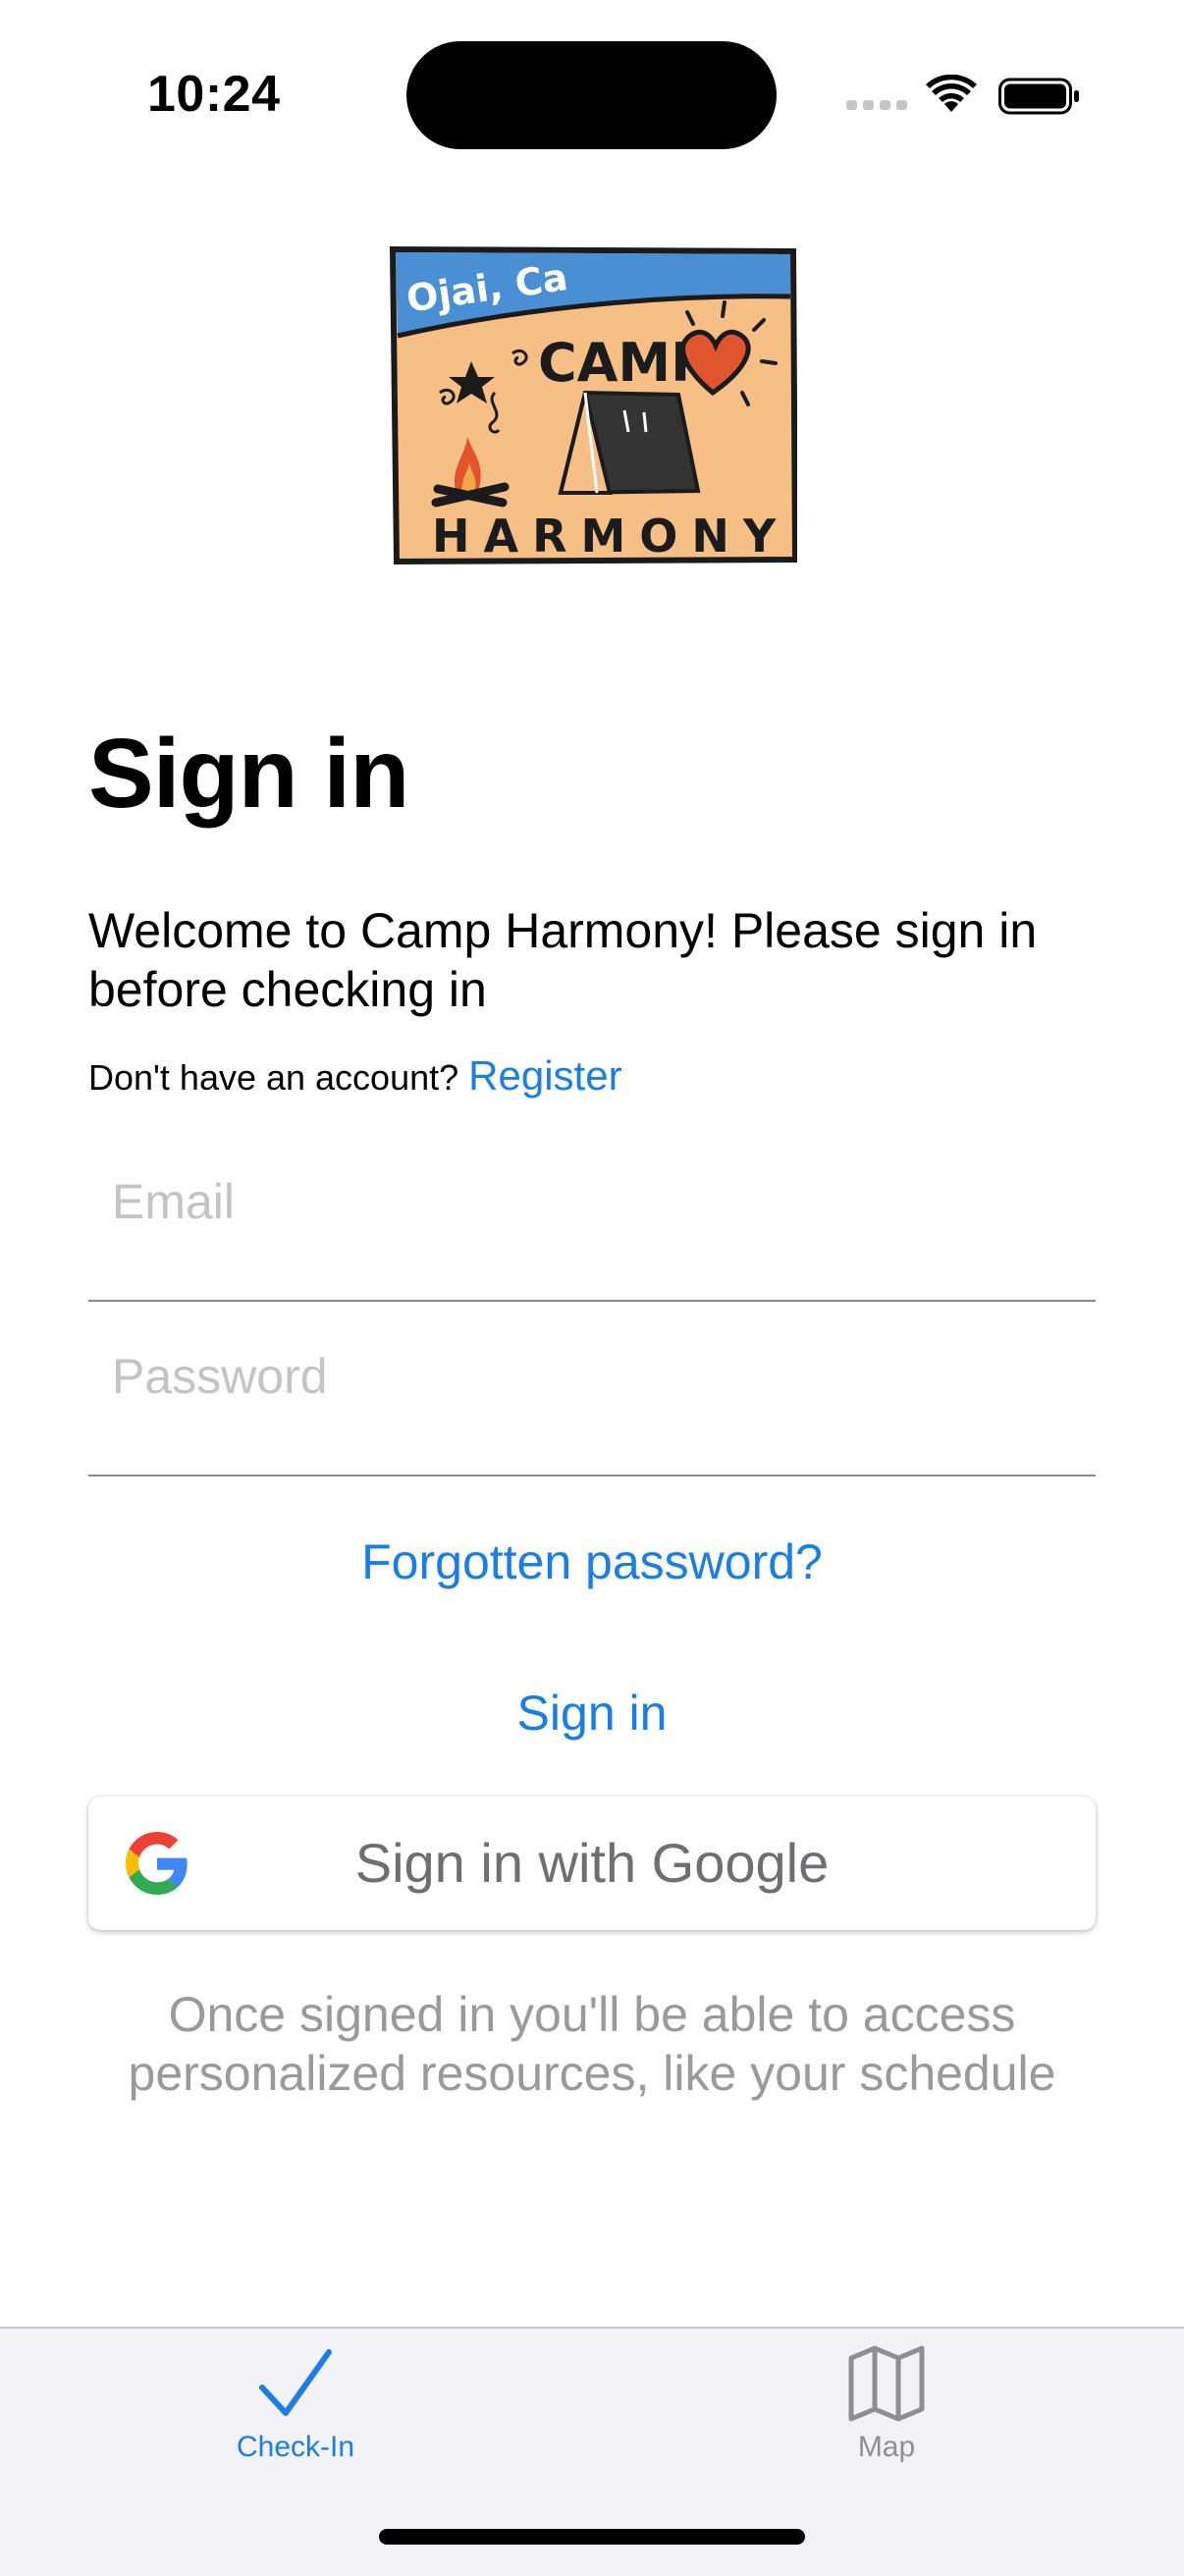 The width and height of the screenshot is (1184, 2576). I want to click on tab-check-in-label: Check-In, so click(295, 2447).